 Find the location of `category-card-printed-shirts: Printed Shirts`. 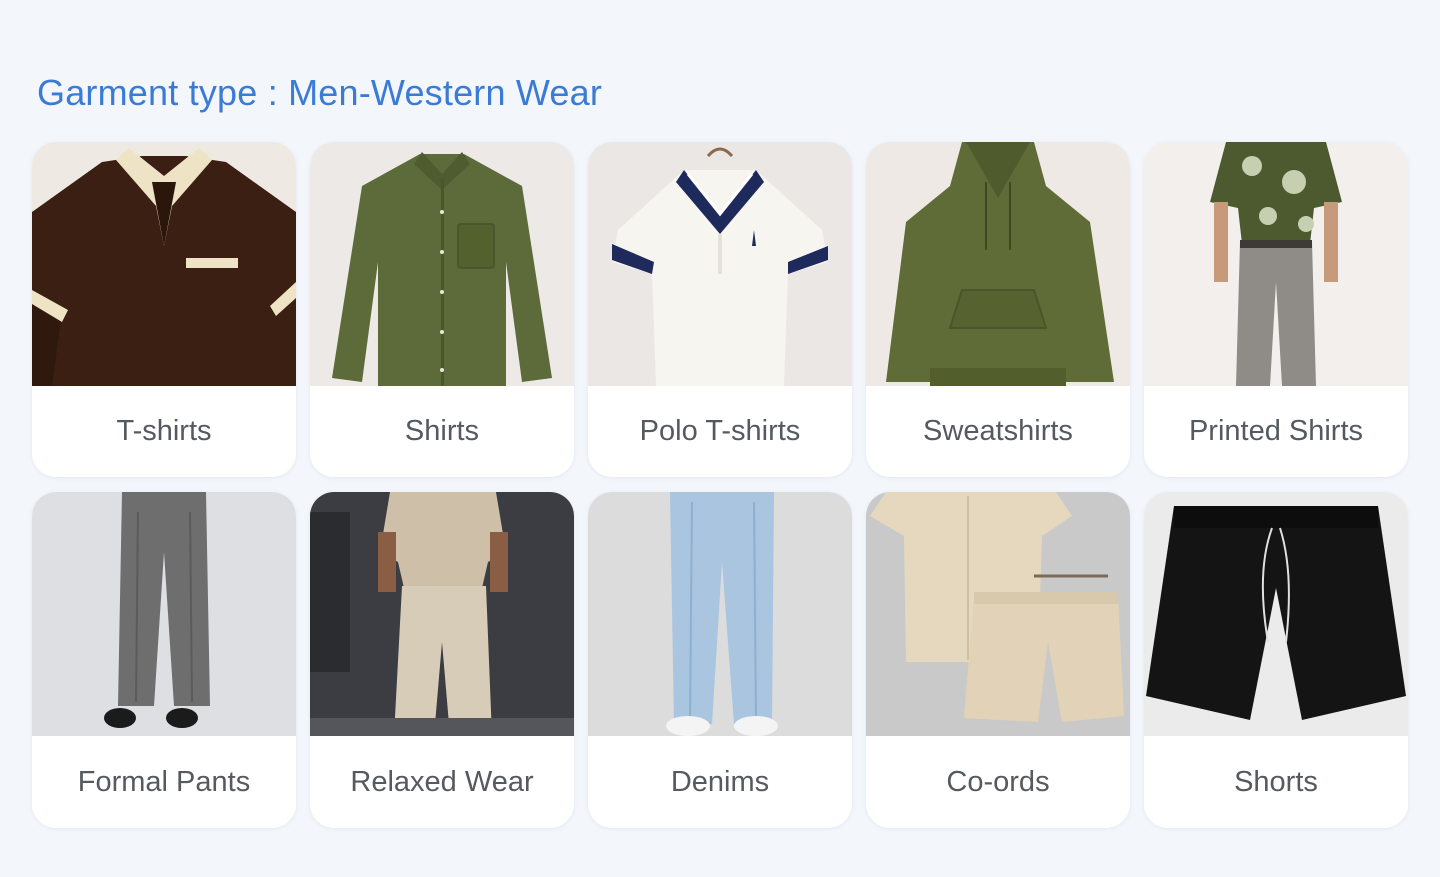

category-card-printed-shirts: Printed Shirts is located at coordinates (1276, 309).